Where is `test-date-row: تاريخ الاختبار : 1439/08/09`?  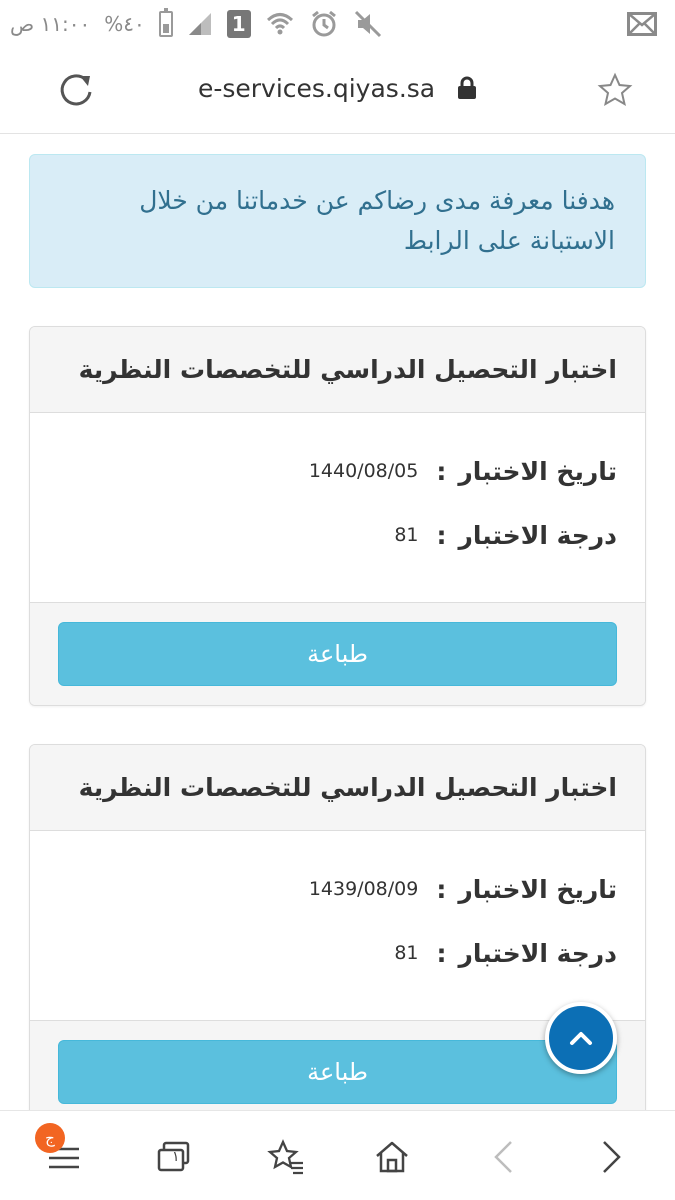
test-date-row: تاريخ الاختبار : 1439/08/09 is located at coordinates (462, 889).